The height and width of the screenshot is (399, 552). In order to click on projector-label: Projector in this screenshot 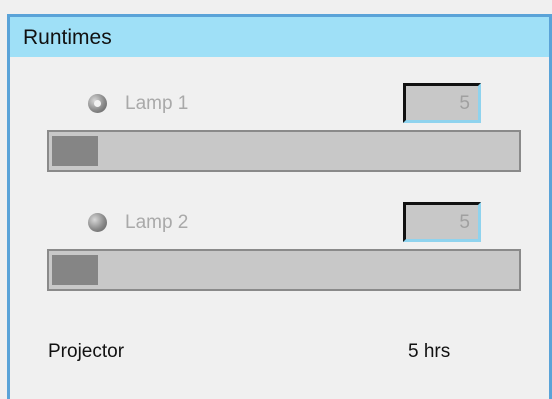, I will do `click(86, 351)`.